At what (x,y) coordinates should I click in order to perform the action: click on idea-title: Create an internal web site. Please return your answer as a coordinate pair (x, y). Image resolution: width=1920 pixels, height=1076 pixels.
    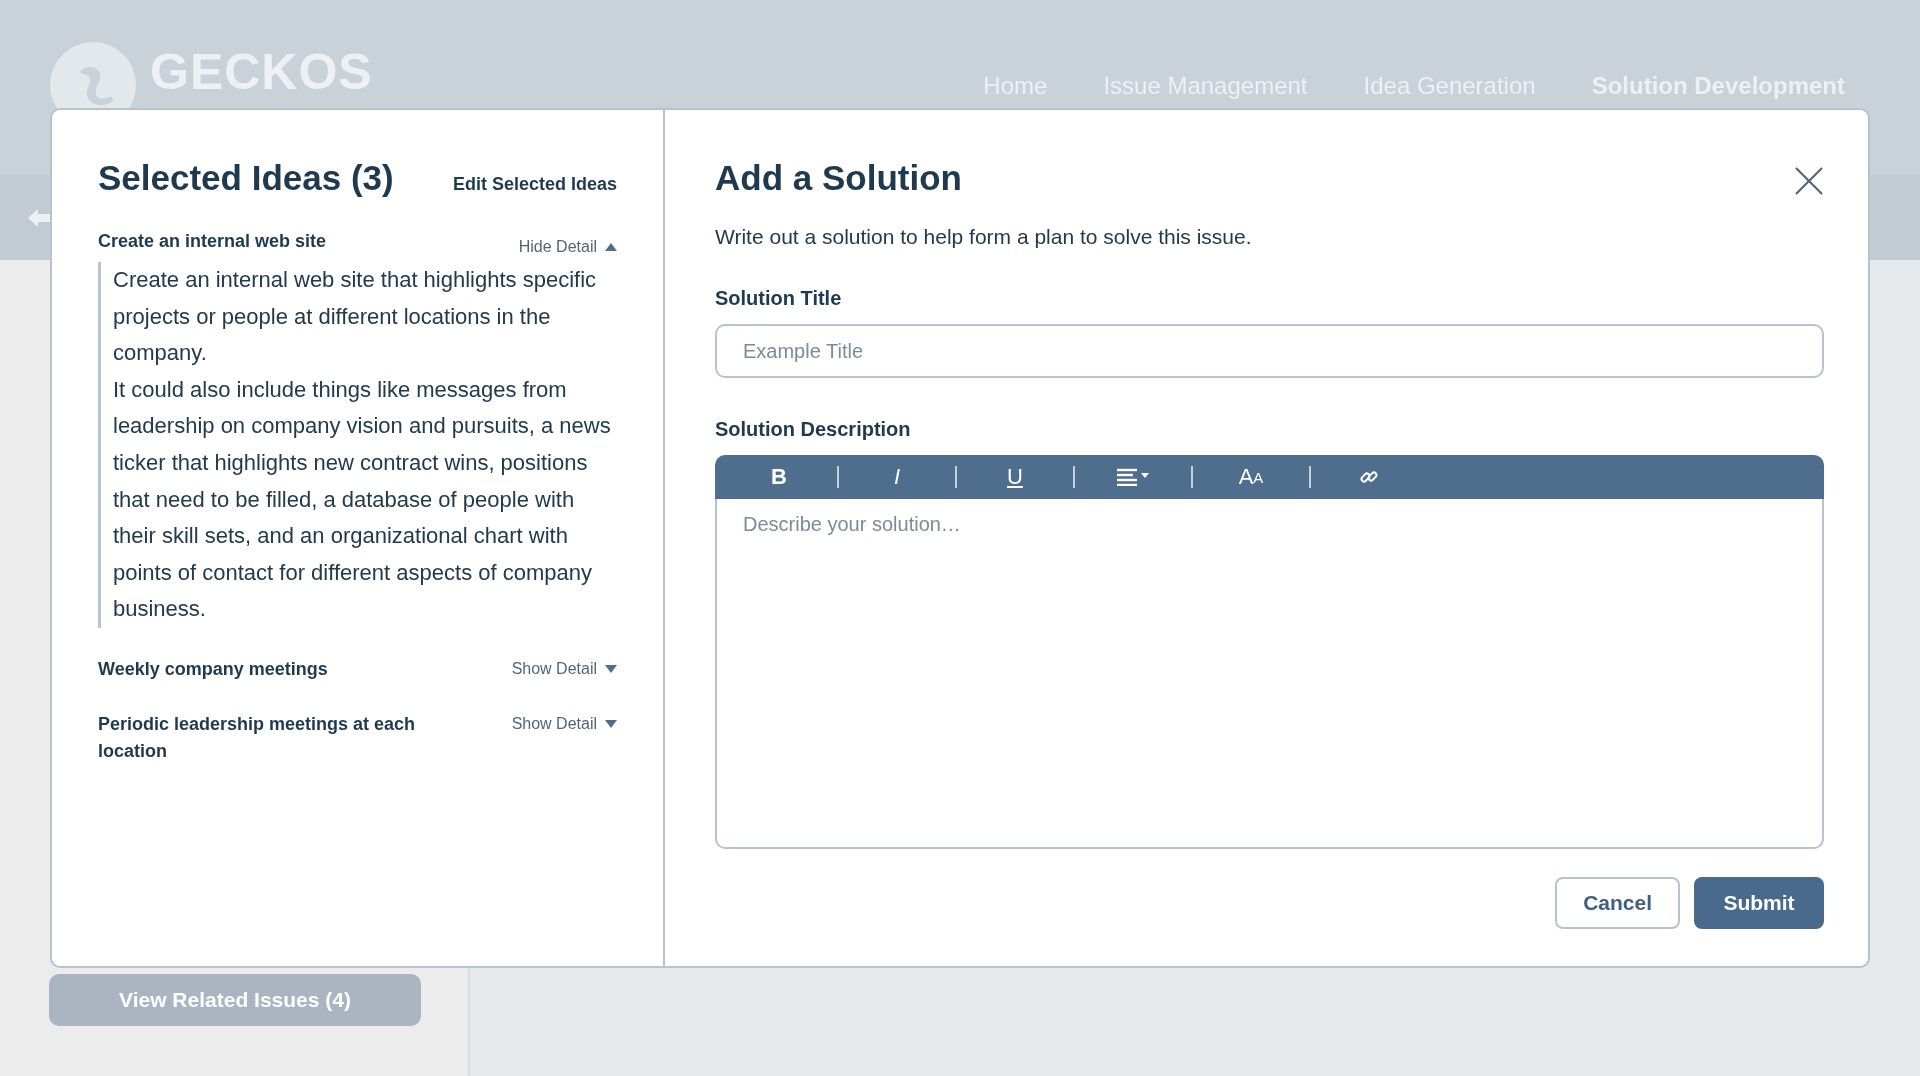
    Looking at the image, I should click on (212, 241).